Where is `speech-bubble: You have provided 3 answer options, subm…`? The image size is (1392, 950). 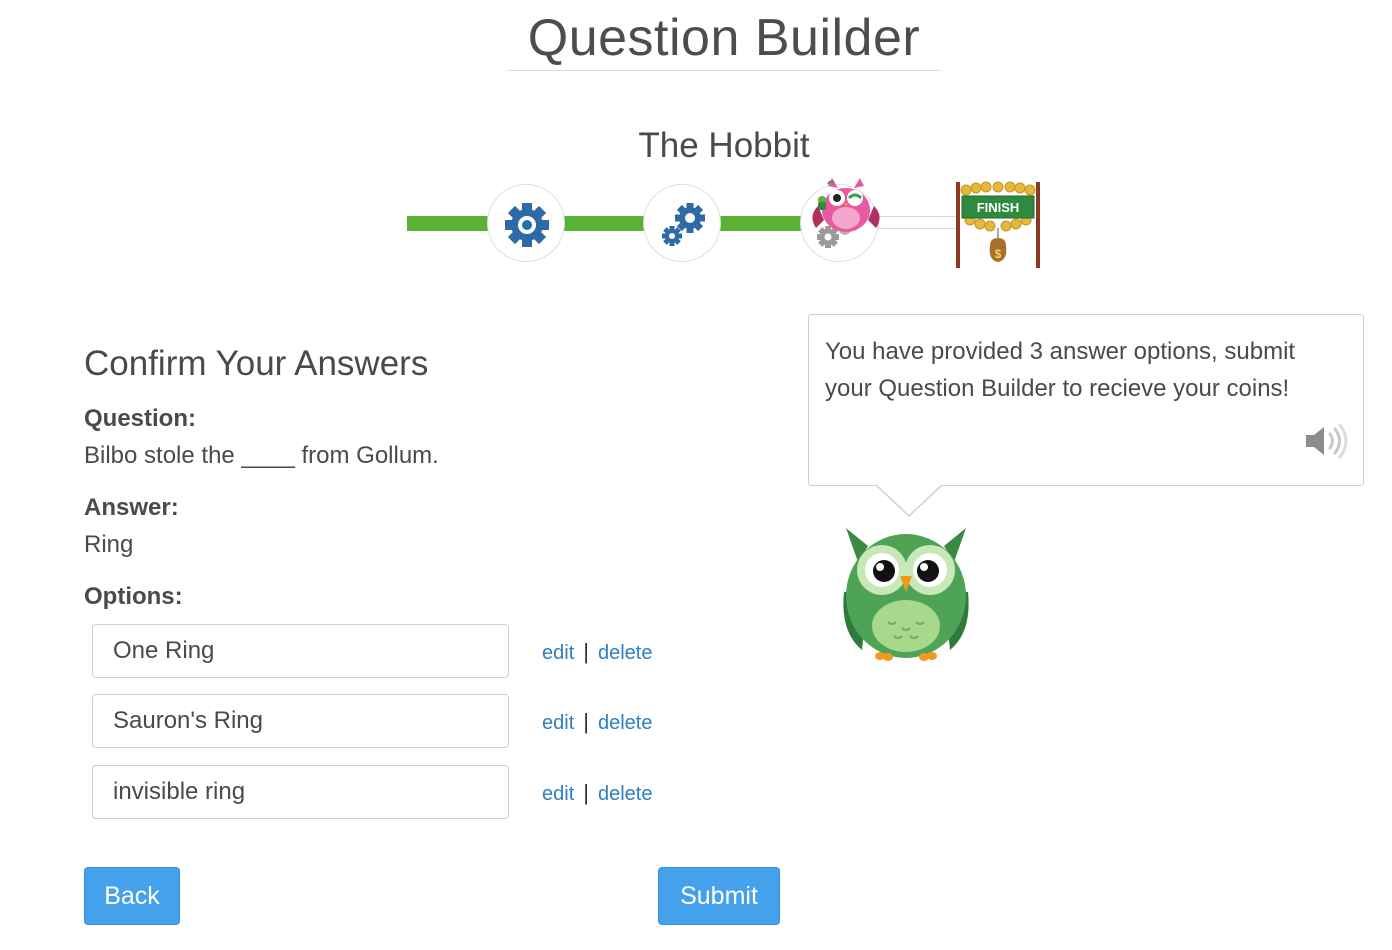
speech-bubble: You have provided 3 answer options, subm… is located at coordinates (1086, 400).